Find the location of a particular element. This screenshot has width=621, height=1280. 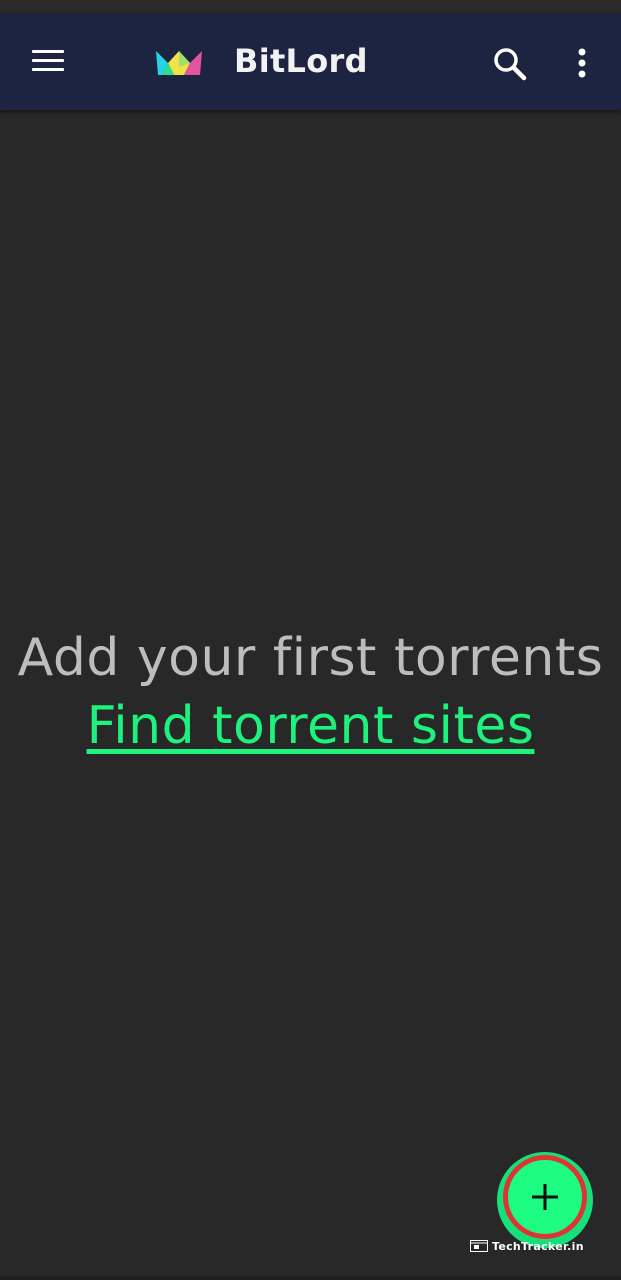

browser-window-icon is located at coordinates (479, 1246).